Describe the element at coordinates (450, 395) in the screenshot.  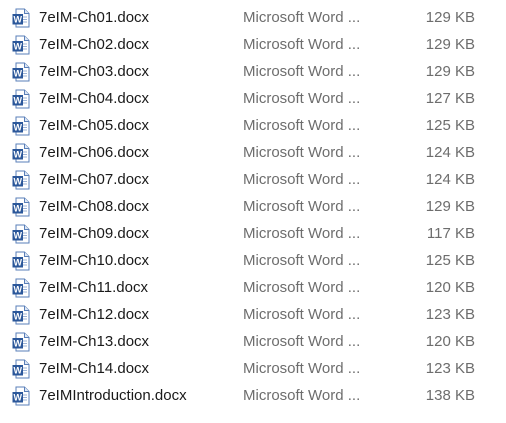
I see `file-size: 138 KB` at that location.